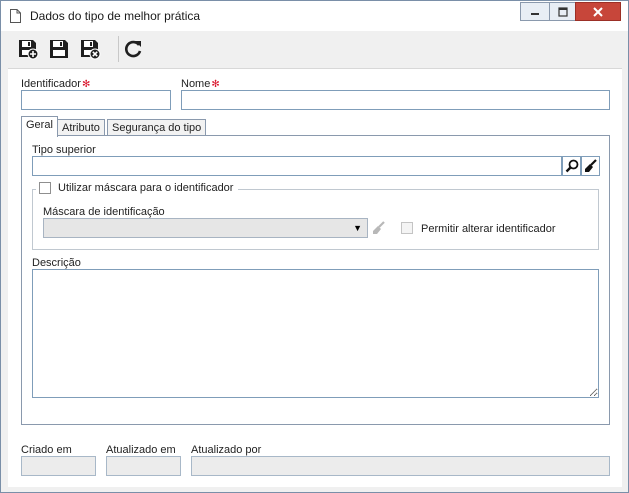  I want to click on save-close-icon, so click(91, 50).